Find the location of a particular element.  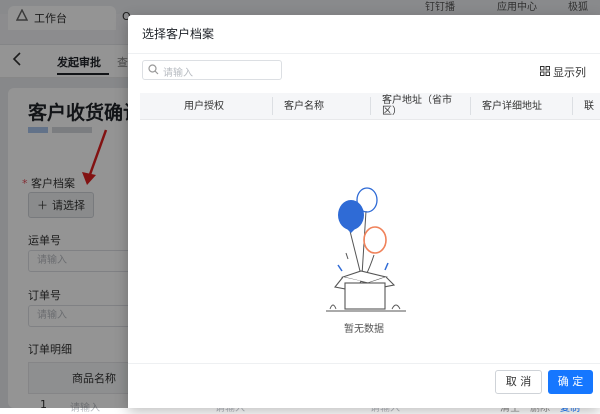

table-header: 用户授权 客户名称 客户地址（省市区） 客户详细地址 联 is located at coordinates (370, 106).